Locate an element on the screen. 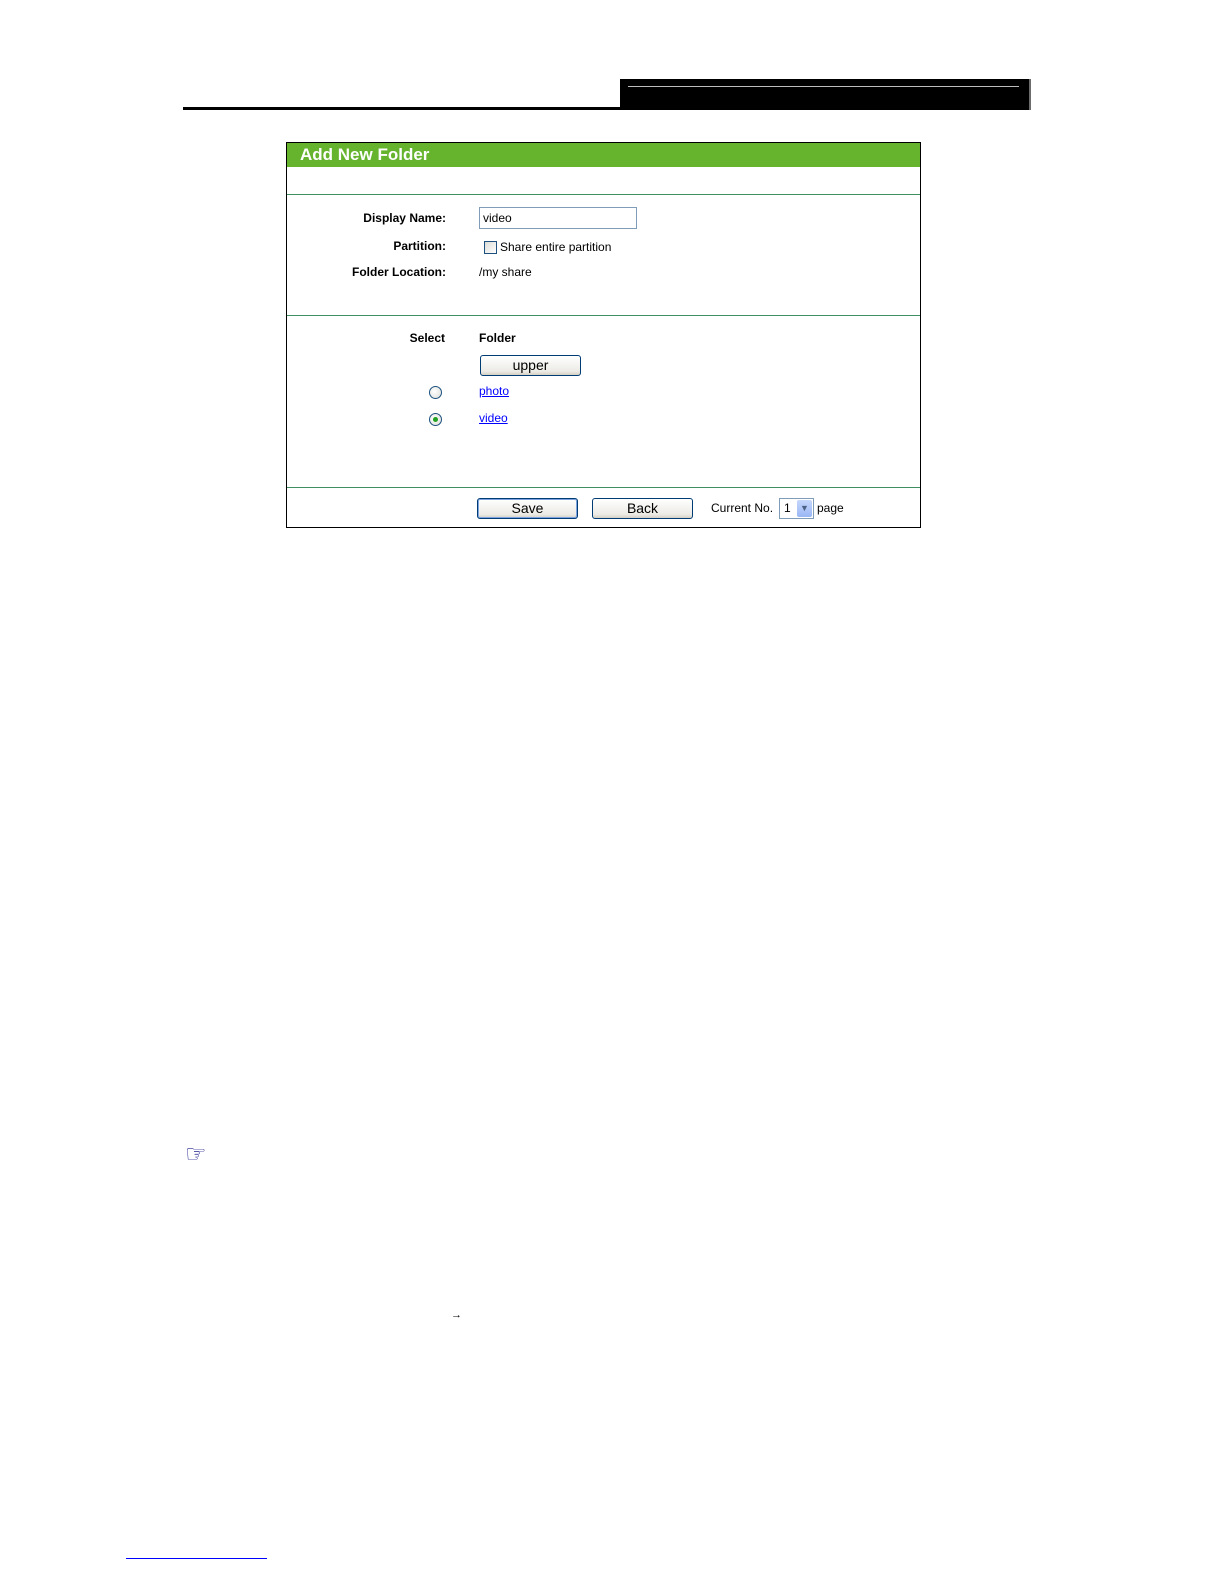 This screenshot has height=1584, width=1224. chevron-down-icon: ▼ is located at coordinates (804, 508).